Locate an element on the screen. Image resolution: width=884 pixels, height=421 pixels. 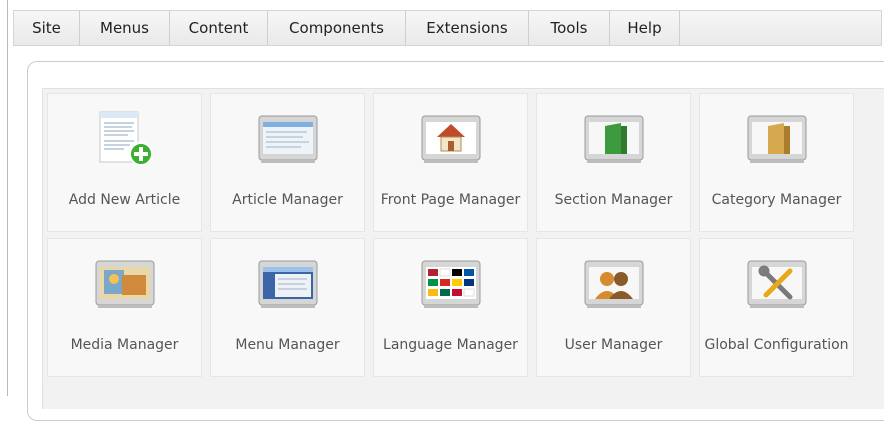
menu-extensions: Extensions is located at coordinates (467, 28).